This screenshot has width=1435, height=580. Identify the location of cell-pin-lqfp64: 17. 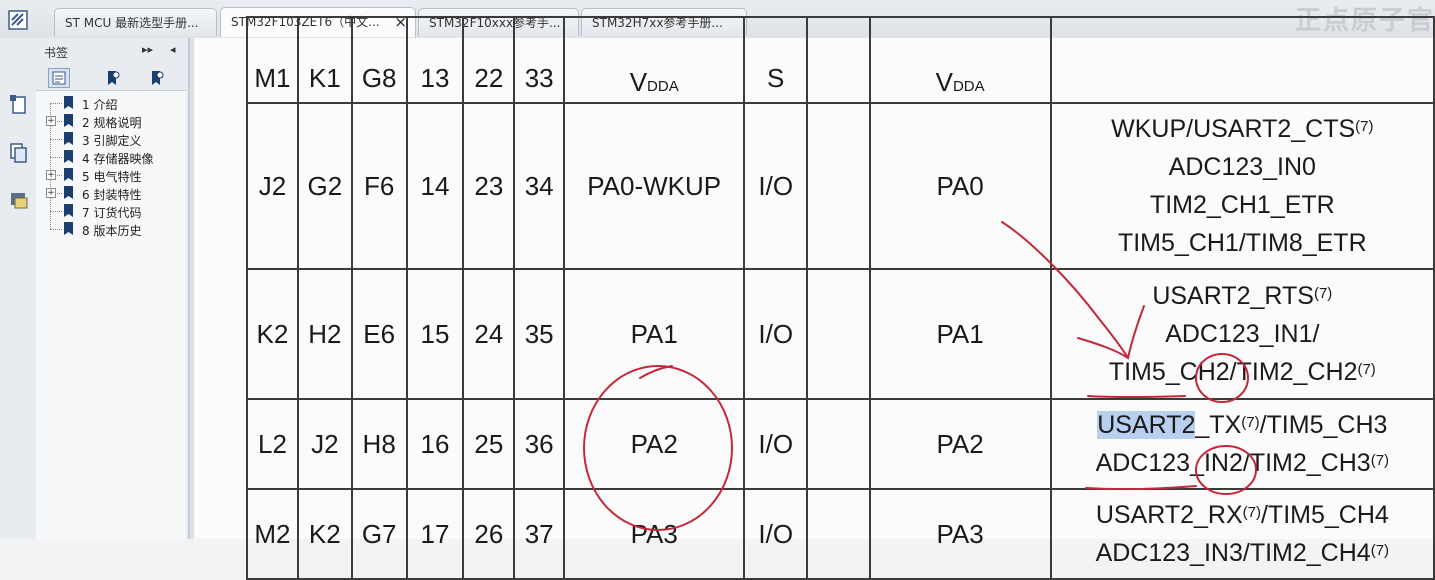
(435, 534).